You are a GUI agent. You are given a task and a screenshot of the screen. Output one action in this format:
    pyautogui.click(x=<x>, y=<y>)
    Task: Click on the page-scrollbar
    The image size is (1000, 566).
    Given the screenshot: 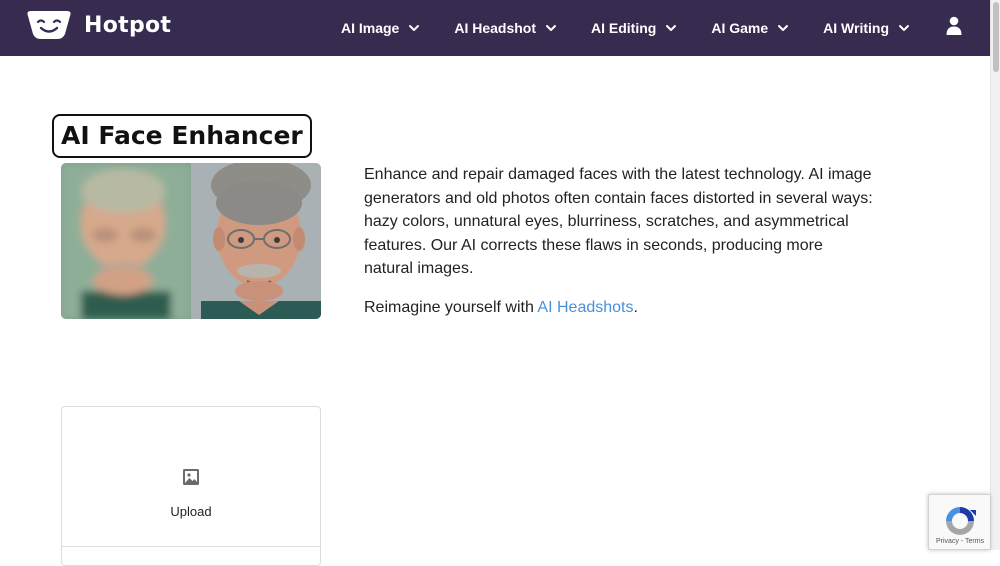 What is the action you would take?
    pyautogui.click(x=995, y=275)
    